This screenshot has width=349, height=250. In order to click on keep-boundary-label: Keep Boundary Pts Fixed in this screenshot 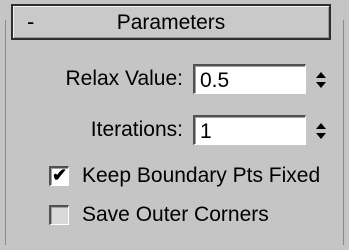, I will do `click(201, 176)`.